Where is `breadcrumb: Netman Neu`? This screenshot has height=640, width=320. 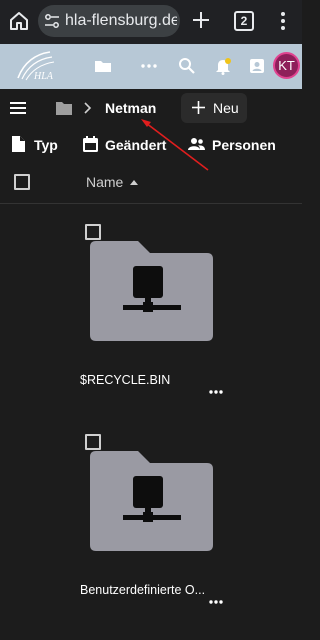
breadcrumb: Netman Neu is located at coordinates (151, 109).